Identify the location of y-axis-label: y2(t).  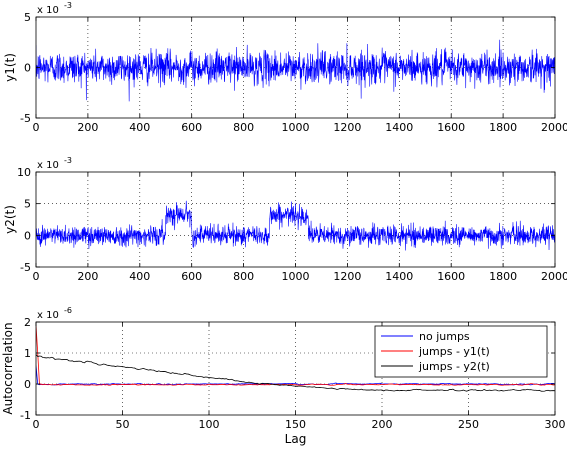
(10, 219).